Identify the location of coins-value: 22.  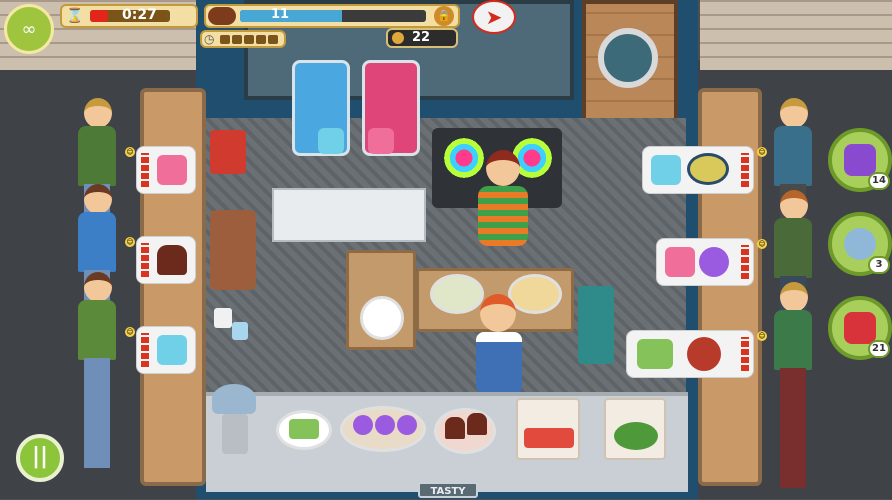
(421, 37).